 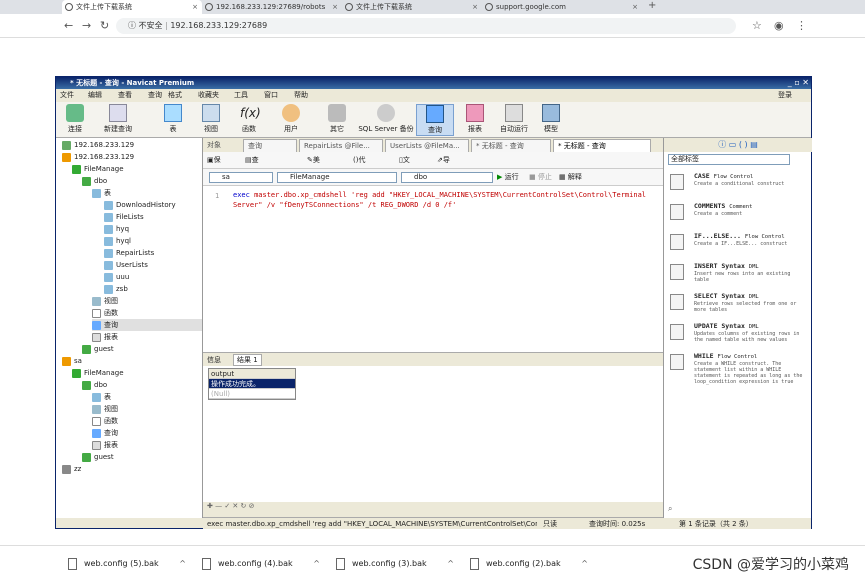 I want to click on back-icon: ←, so click(x=68, y=25).